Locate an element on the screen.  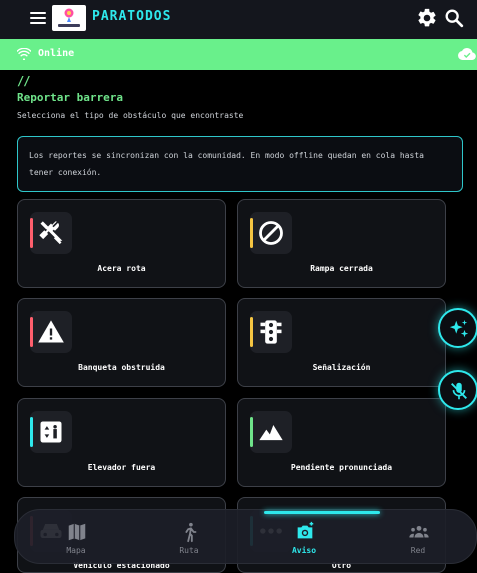
status-text: Online is located at coordinates (56, 53).